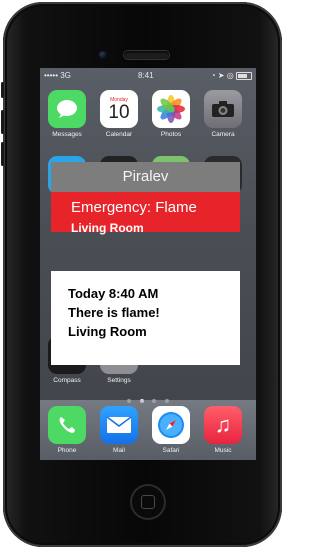 This screenshot has width=320, height=549. I want to click on app-safari: Safari, so click(171, 430).